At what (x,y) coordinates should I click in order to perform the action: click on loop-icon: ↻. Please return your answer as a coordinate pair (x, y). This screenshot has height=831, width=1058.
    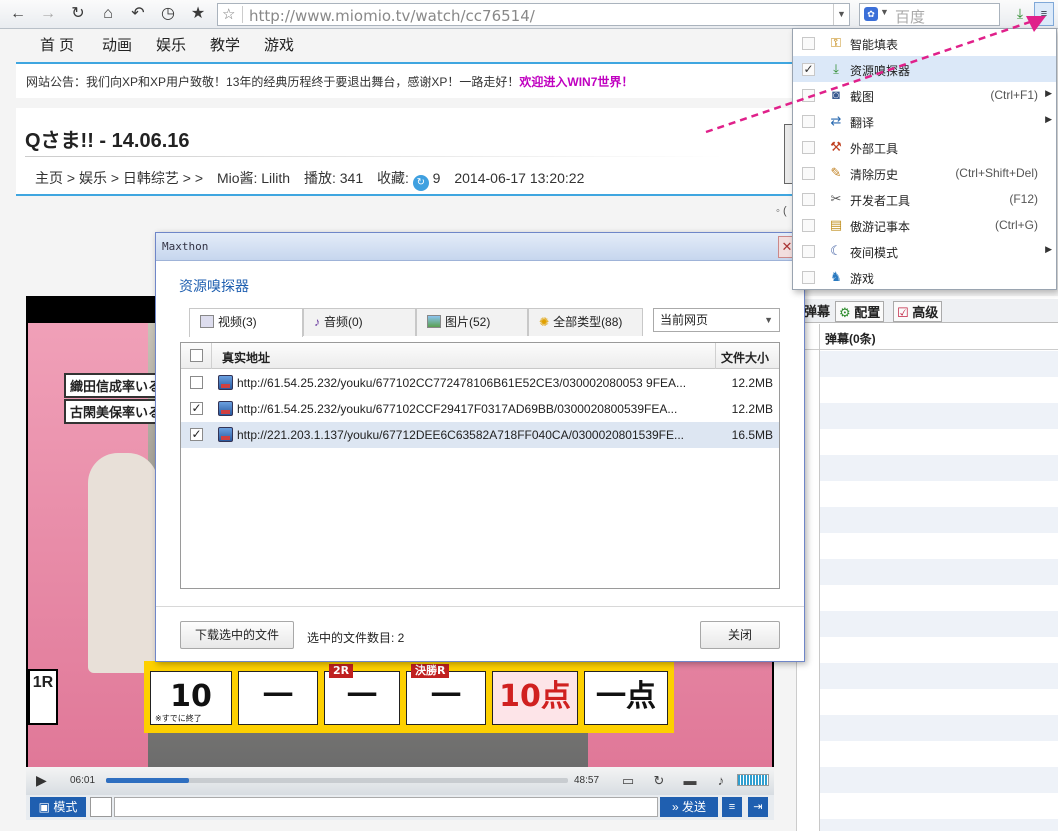
    Looking at the image, I should click on (659, 781).